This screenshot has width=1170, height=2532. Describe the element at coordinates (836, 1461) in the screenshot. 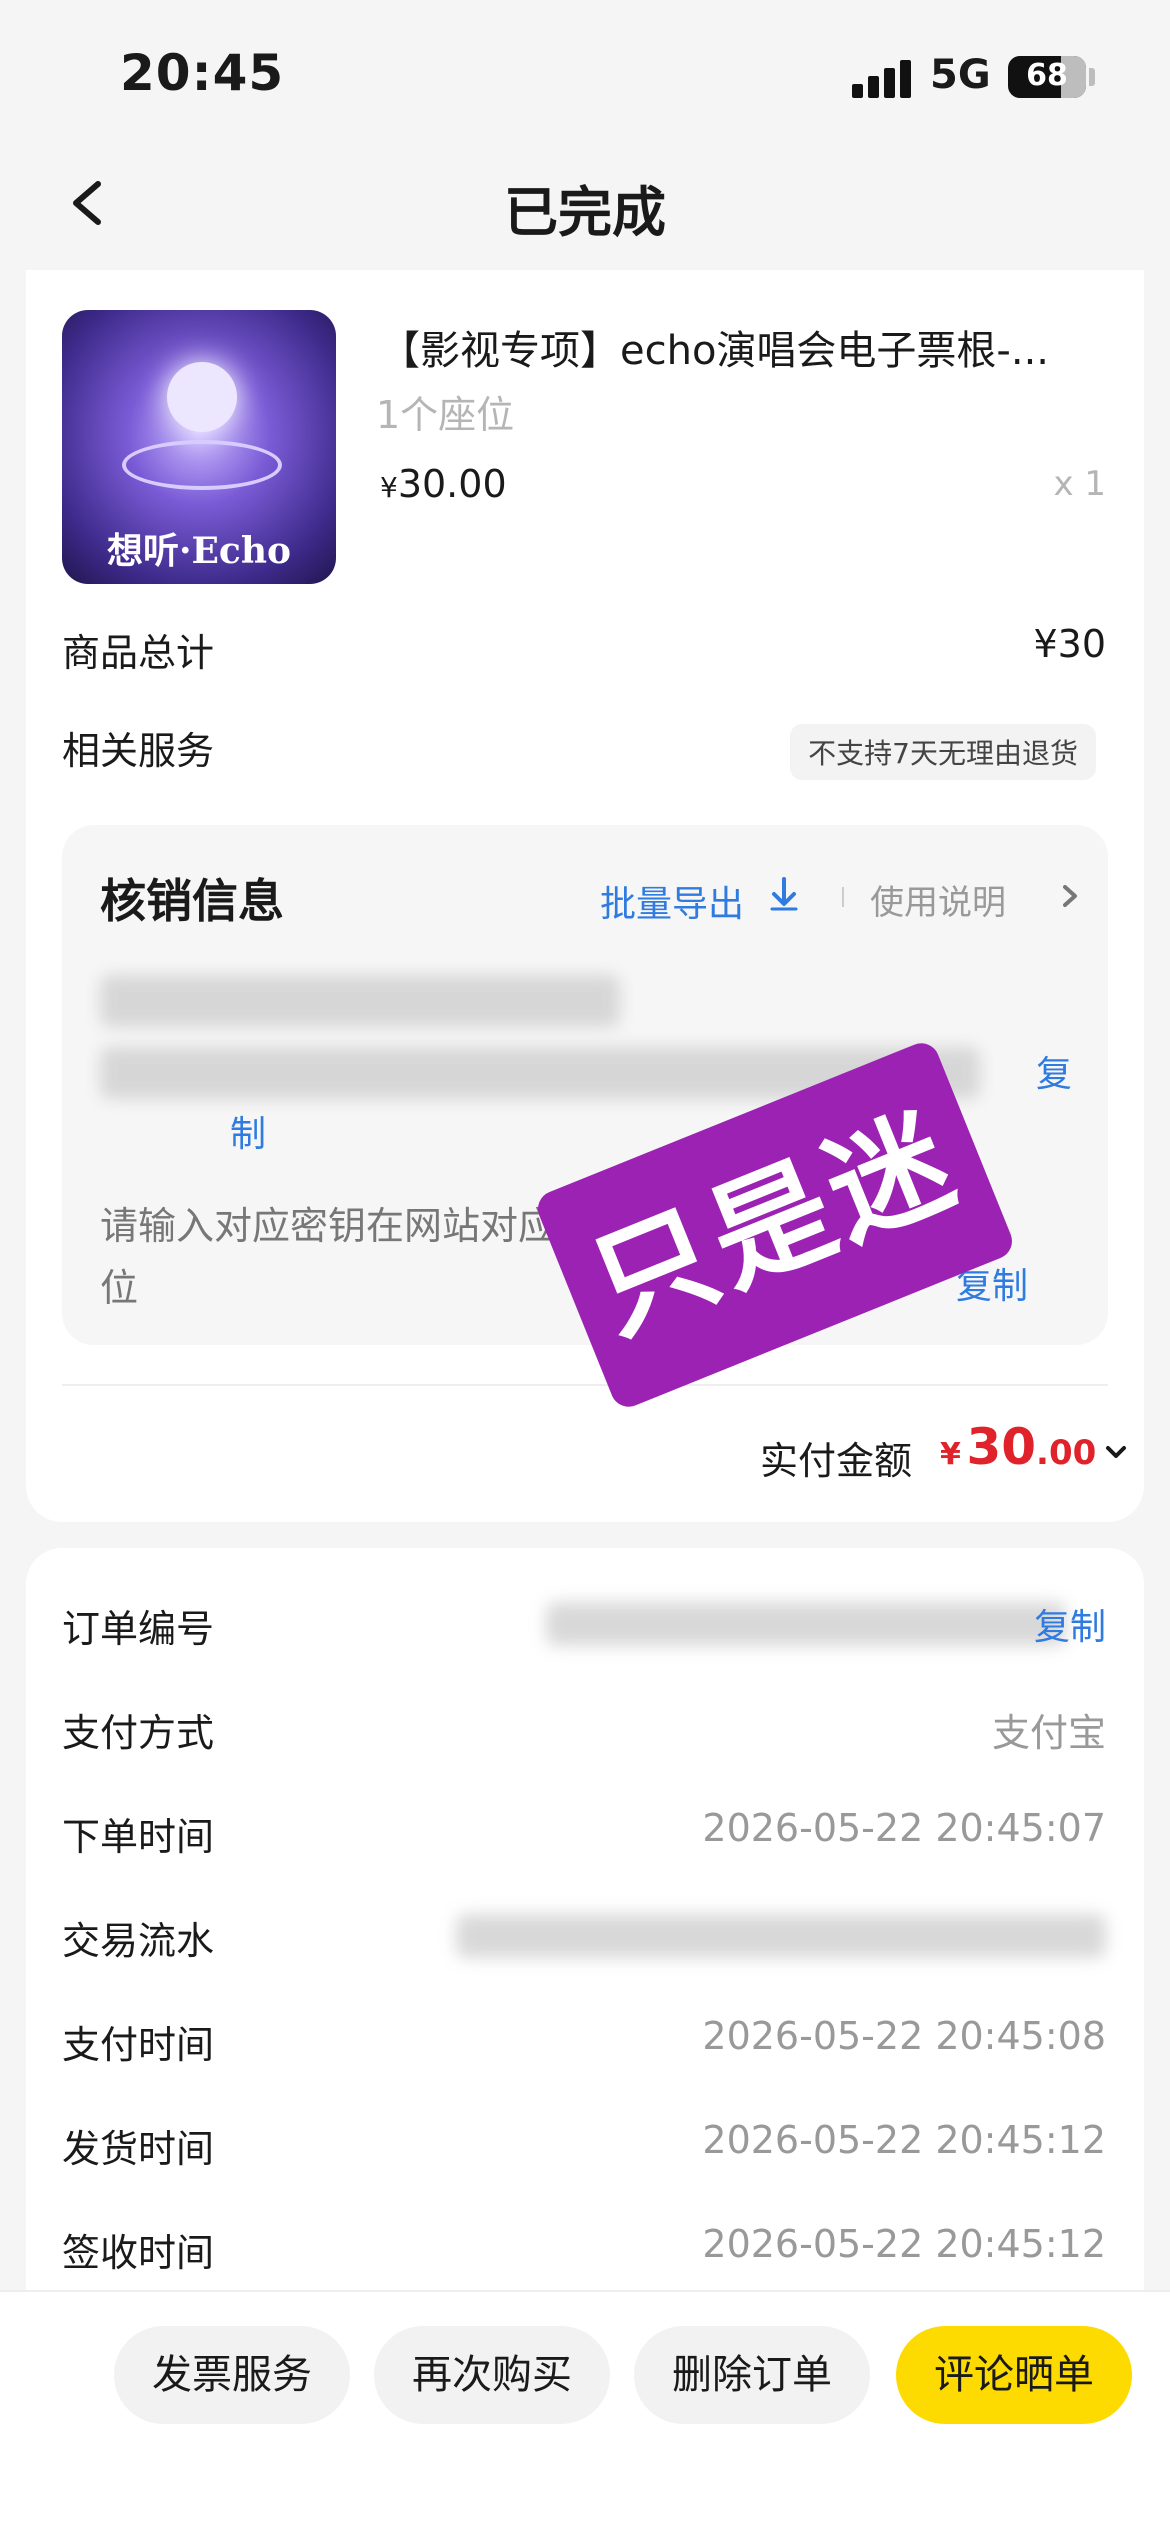

I see `paid-amount-label: 实付金额` at that location.